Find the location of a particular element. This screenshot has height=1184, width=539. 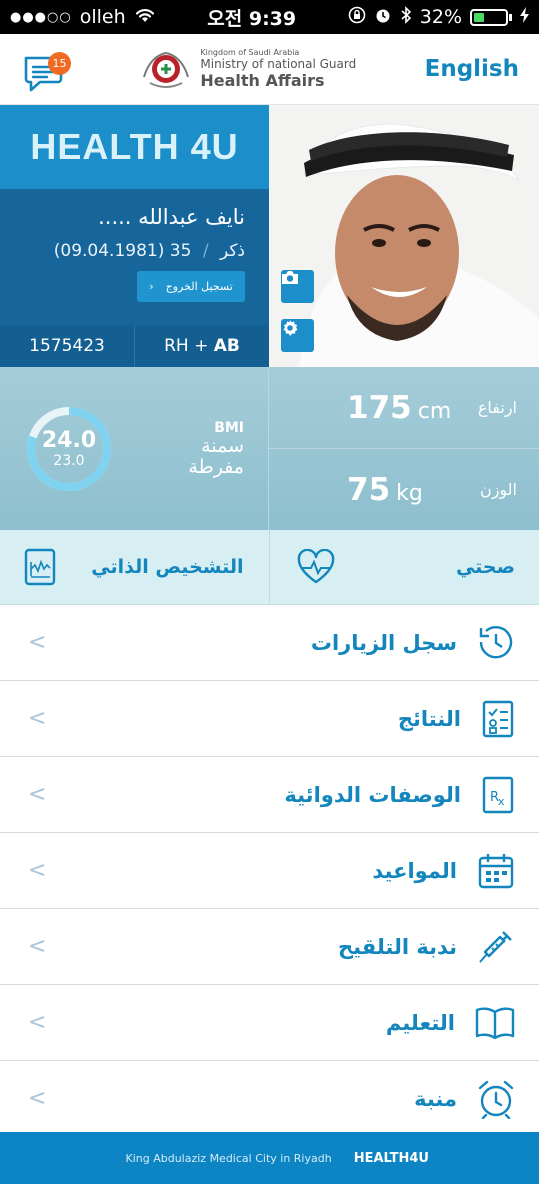

quick-actions: التشخيص الذاتي صحتي is located at coordinates (269, 567).